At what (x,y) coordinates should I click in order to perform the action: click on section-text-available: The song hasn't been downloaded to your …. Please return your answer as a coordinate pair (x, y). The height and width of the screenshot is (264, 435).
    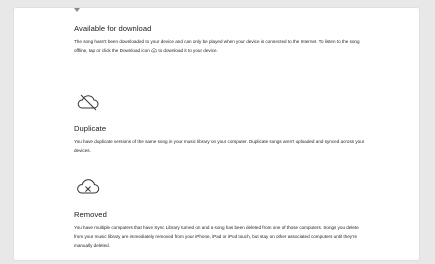
    Looking at the image, I should click on (221, 46).